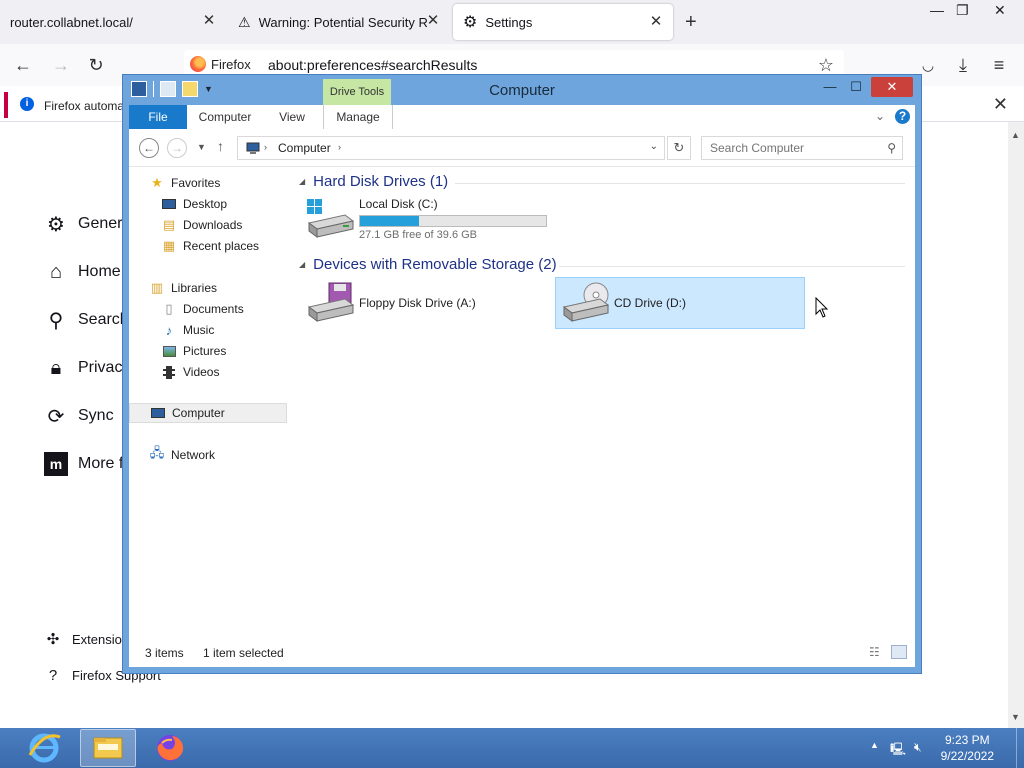  What do you see at coordinates (826, 65) in the screenshot?
I see `bookmark-star-icon: ☆` at bounding box center [826, 65].